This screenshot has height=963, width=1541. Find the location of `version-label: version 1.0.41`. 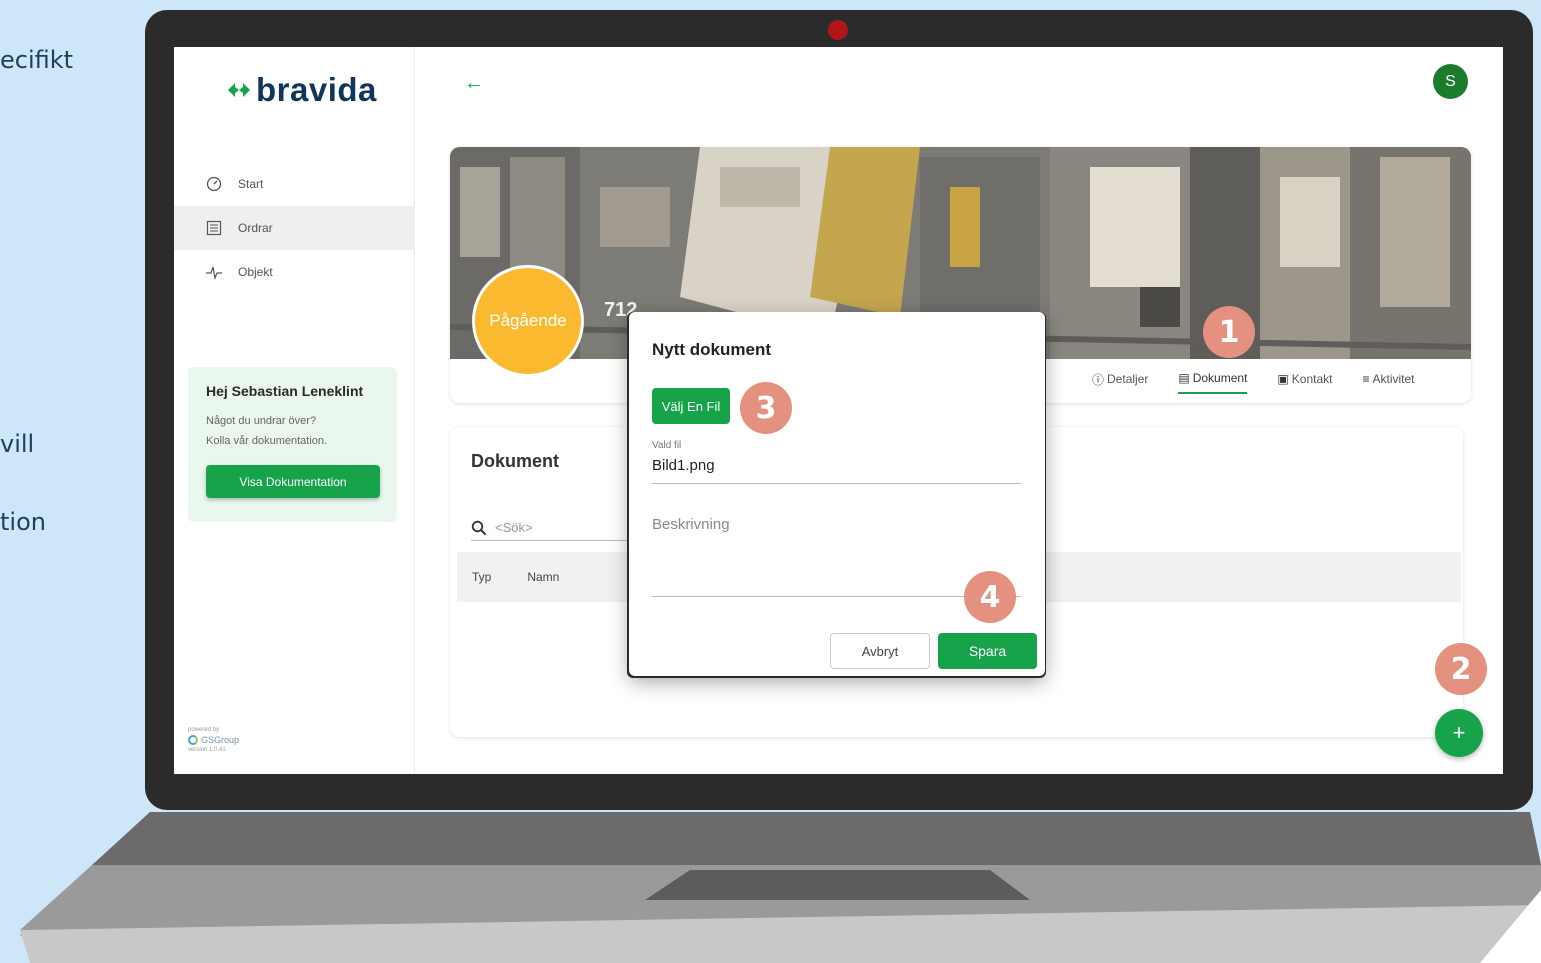

version-label: version 1.0.41 is located at coordinates (207, 750).